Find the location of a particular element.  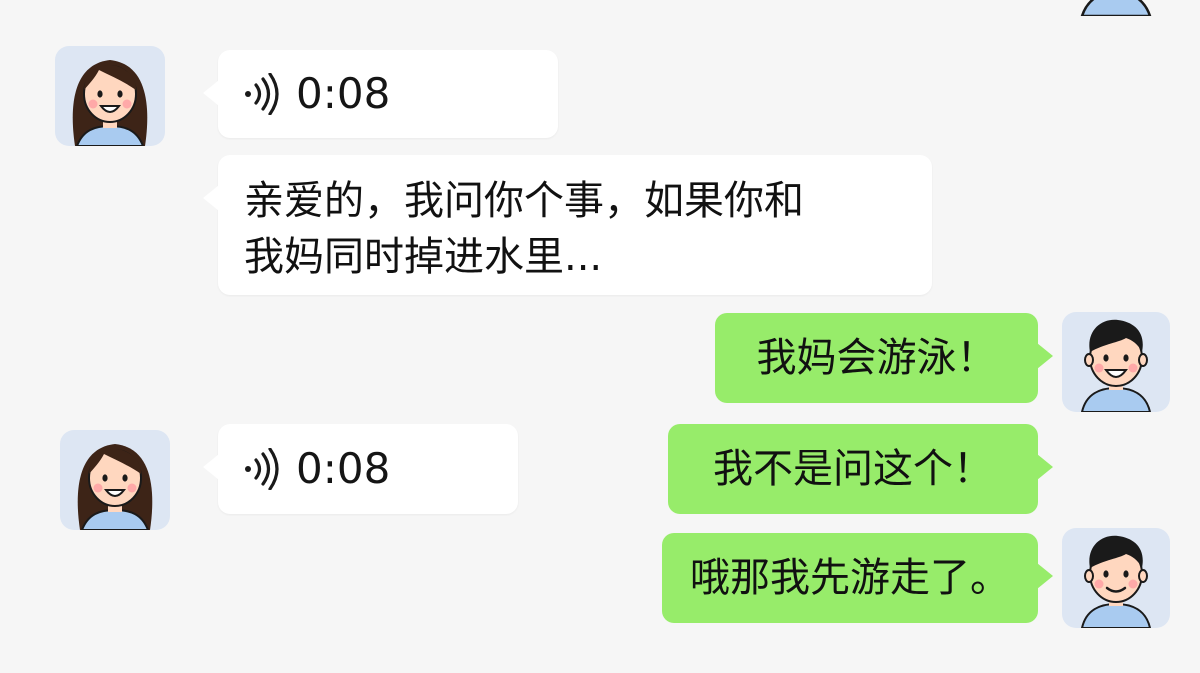

outgoing-message: 我妈会游泳！ is located at coordinates (884, 358).